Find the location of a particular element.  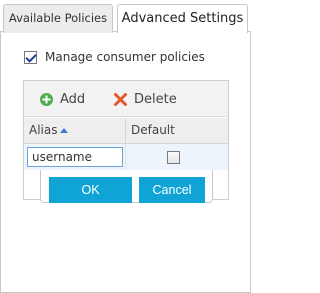

delete-label: Delete is located at coordinates (155, 99).